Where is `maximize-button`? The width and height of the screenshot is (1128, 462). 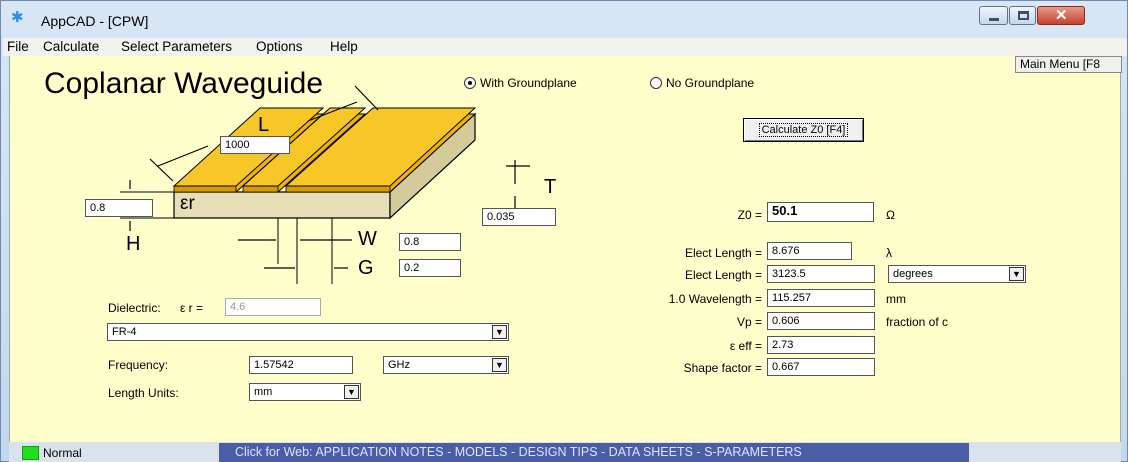
maximize-button is located at coordinates (1022, 15).